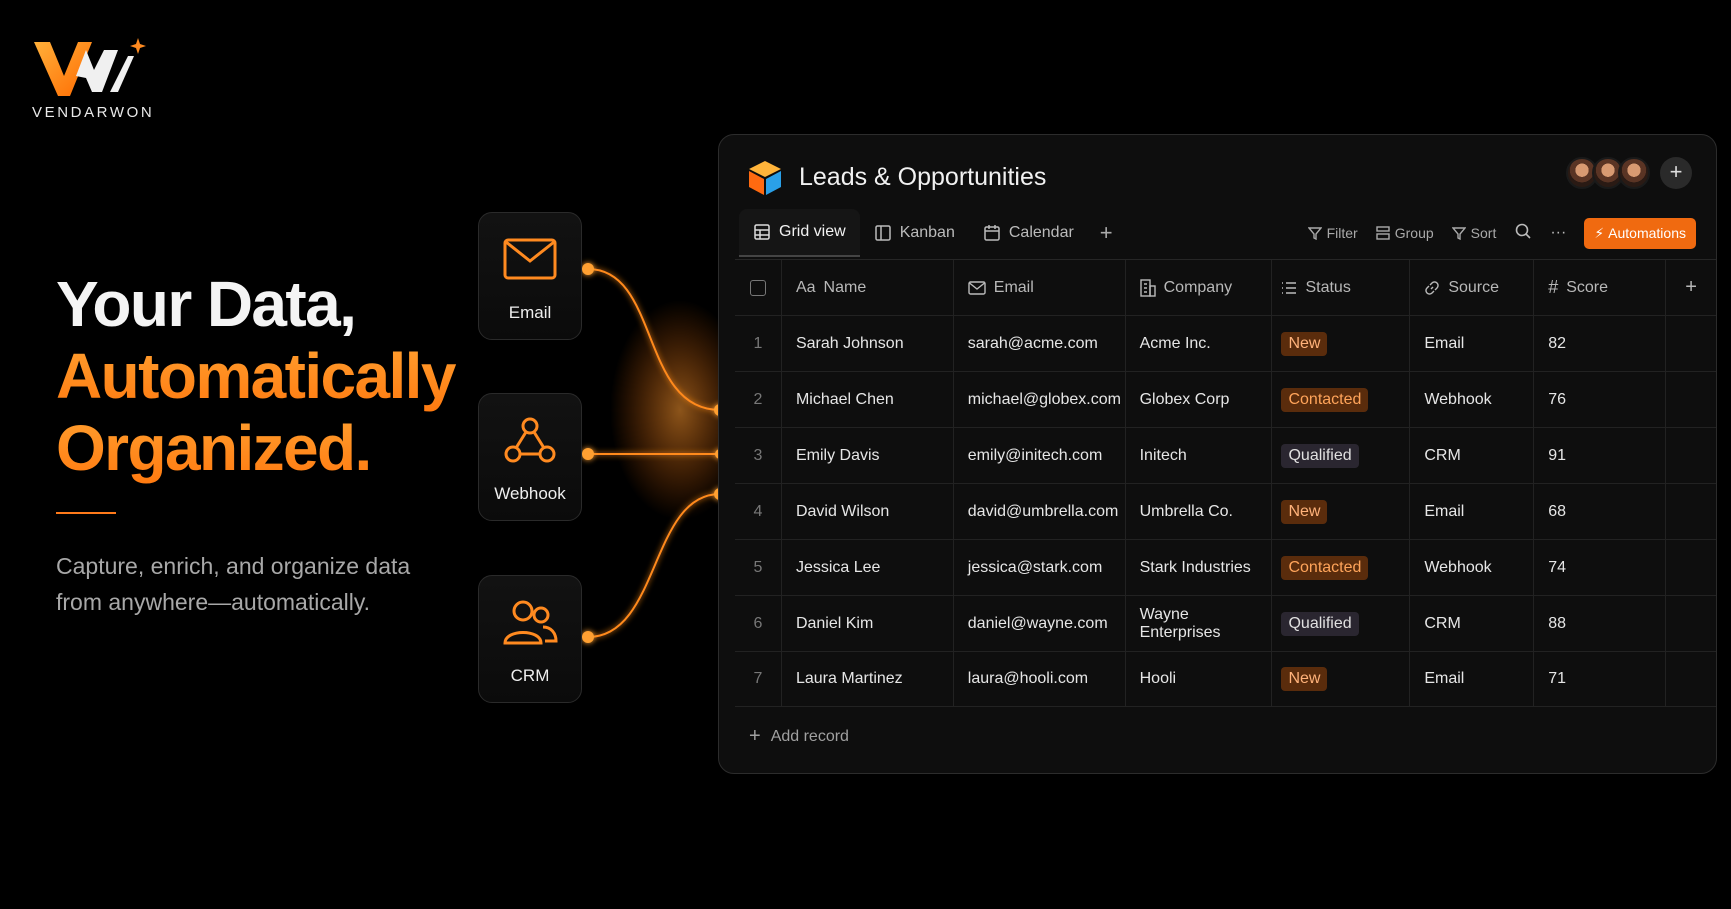  I want to click on collaborators: +, so click(1629, 173).